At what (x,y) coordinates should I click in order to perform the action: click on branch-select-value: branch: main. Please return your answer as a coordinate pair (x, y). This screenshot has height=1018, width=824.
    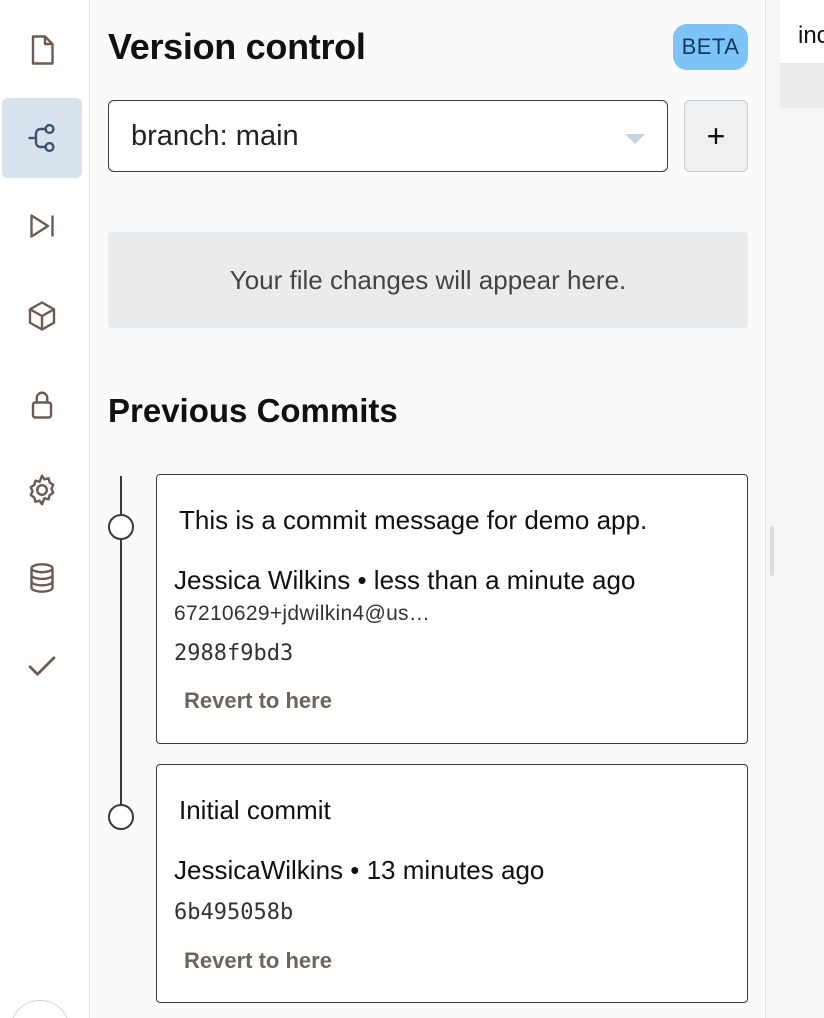
    Looking at the image, I should click on (215, 135).